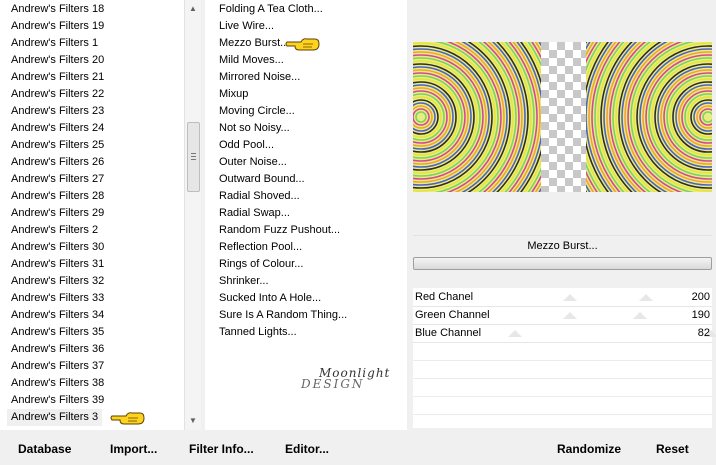  I want to click on category-item: Andrew's Filters 22, so click(57, 94).